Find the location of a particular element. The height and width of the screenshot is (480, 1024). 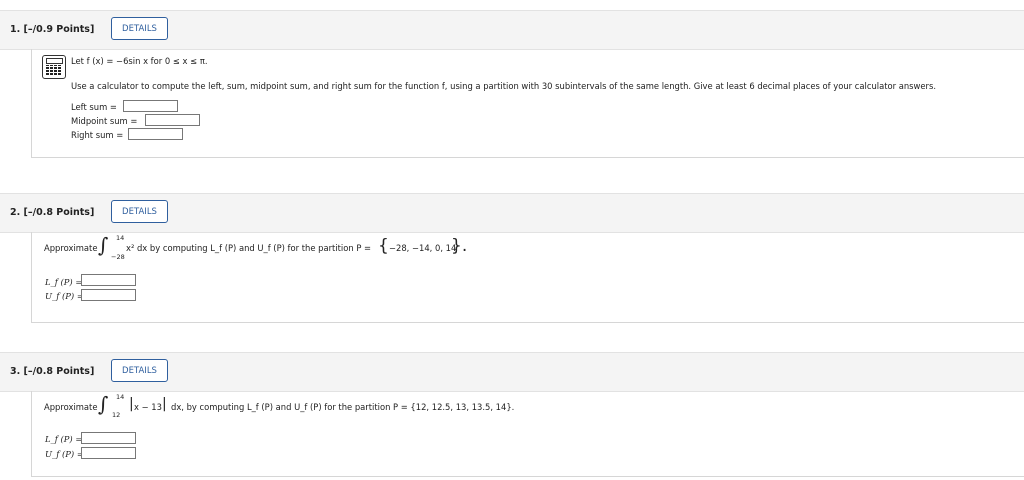

calculator-icon is located at coordinates (54, 67).